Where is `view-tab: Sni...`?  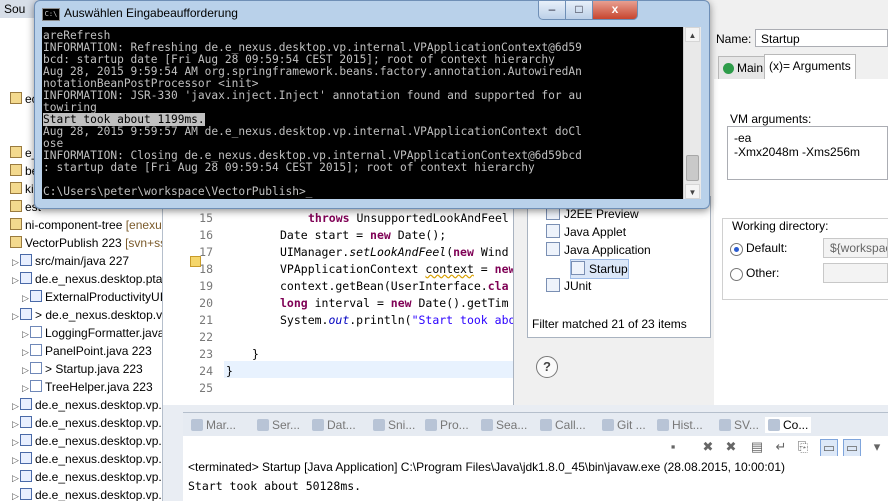 view-tab: Sni... is located at coordinates (394, 425).